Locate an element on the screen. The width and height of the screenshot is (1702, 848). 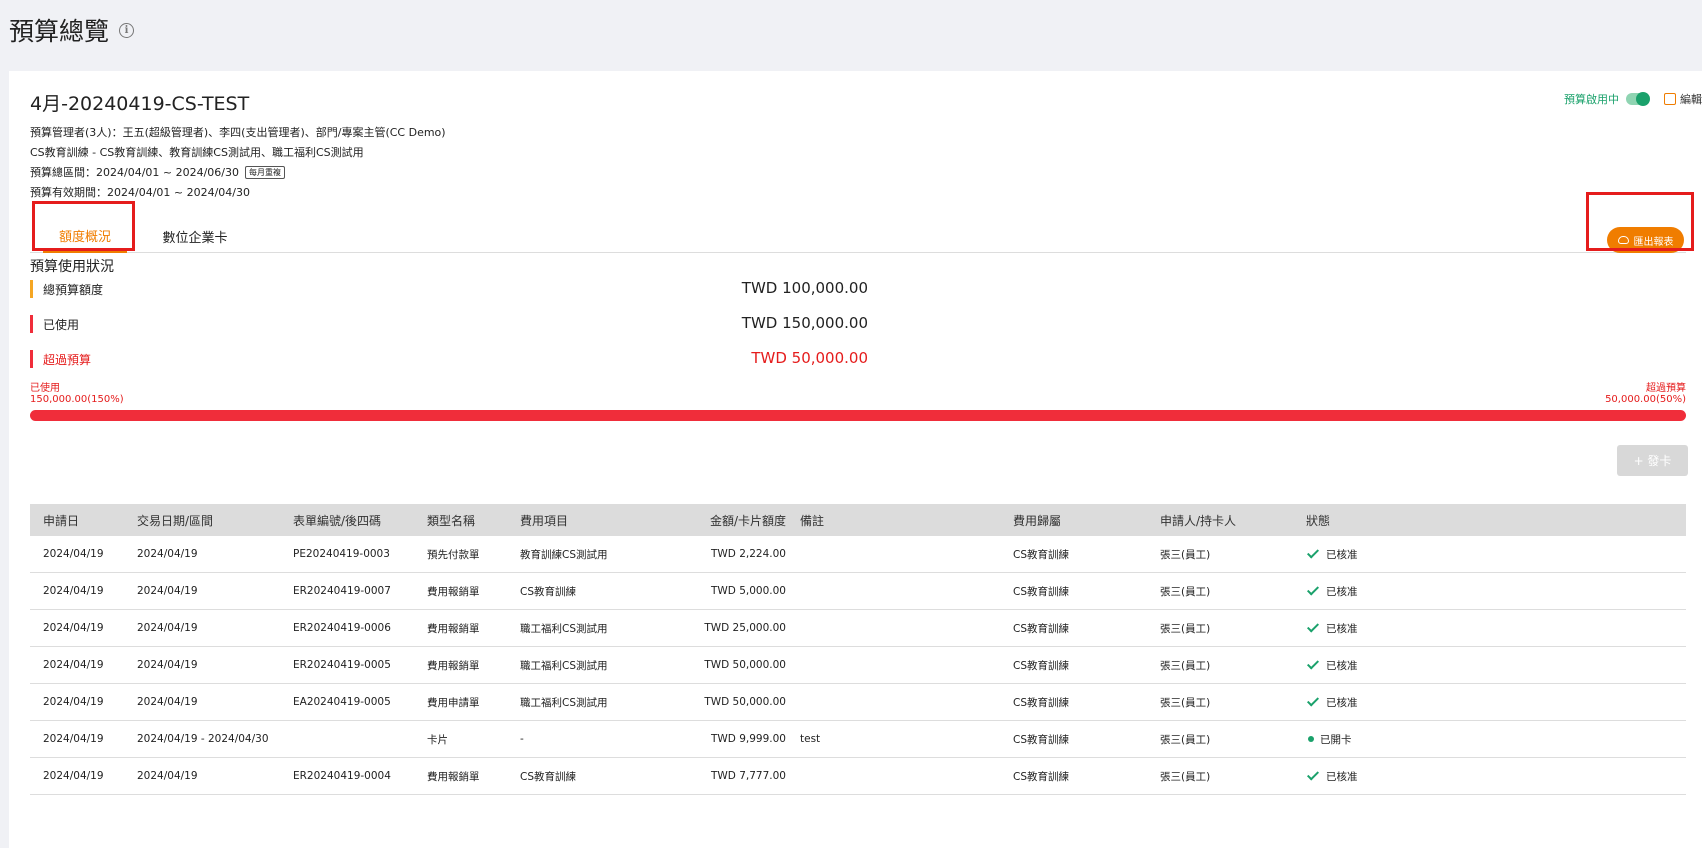
column-header: 申請日 is located at coordinates (61, 520).